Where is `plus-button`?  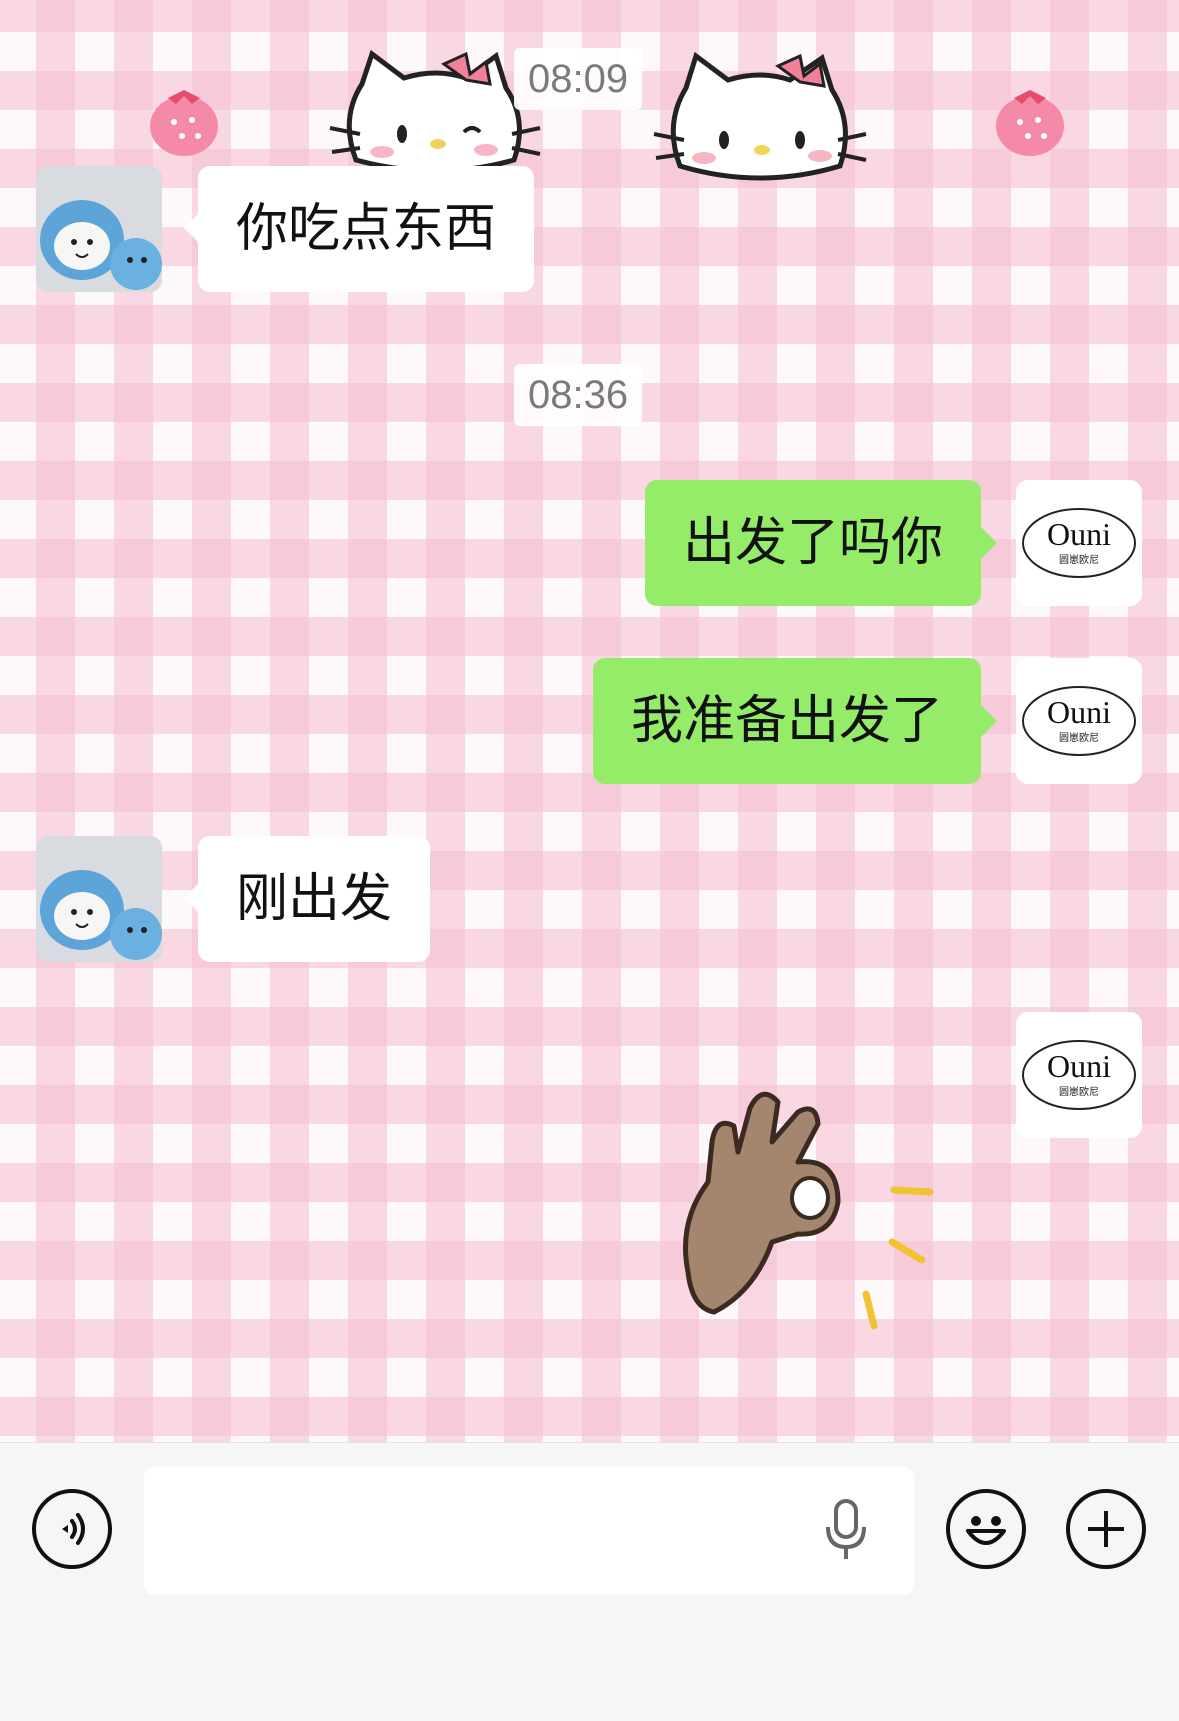 plus-button is located at coordinates (1106, 1529).